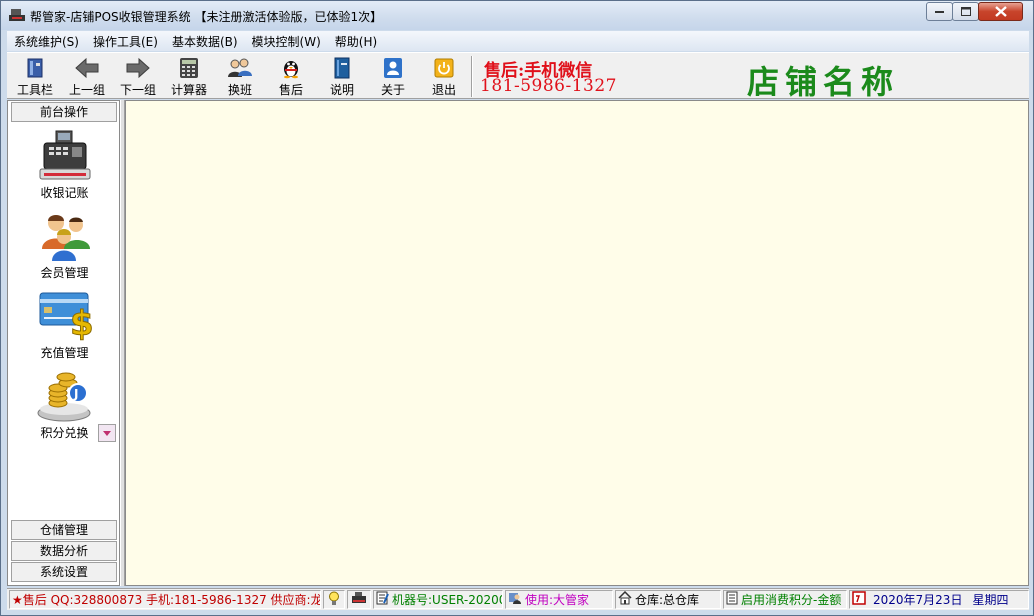 The width and height of the screenshot is (1034, 616). I want to click on sidebar-group-warehouse: 仓储管理, so click(64, 530).